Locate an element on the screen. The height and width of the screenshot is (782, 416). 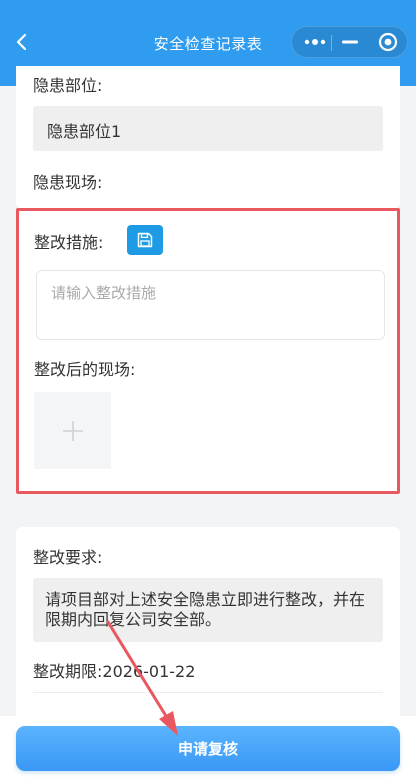
capsule-menu is located at coordinates (349, 42).